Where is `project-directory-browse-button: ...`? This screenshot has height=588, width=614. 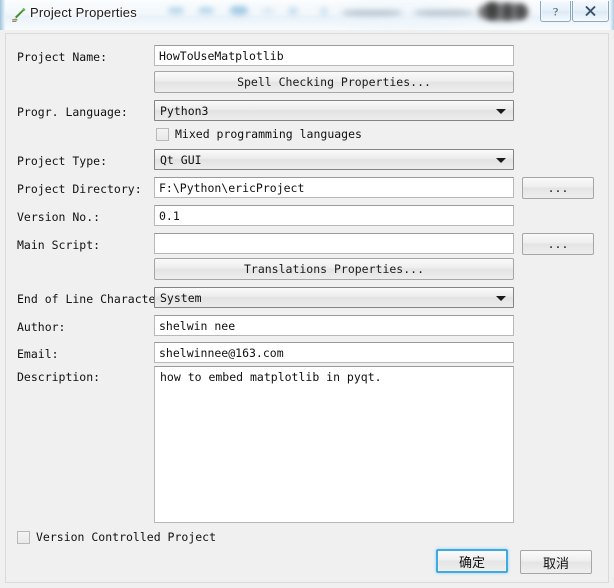 project-directory-browse-button: ... is located at coordinates (558, 188).